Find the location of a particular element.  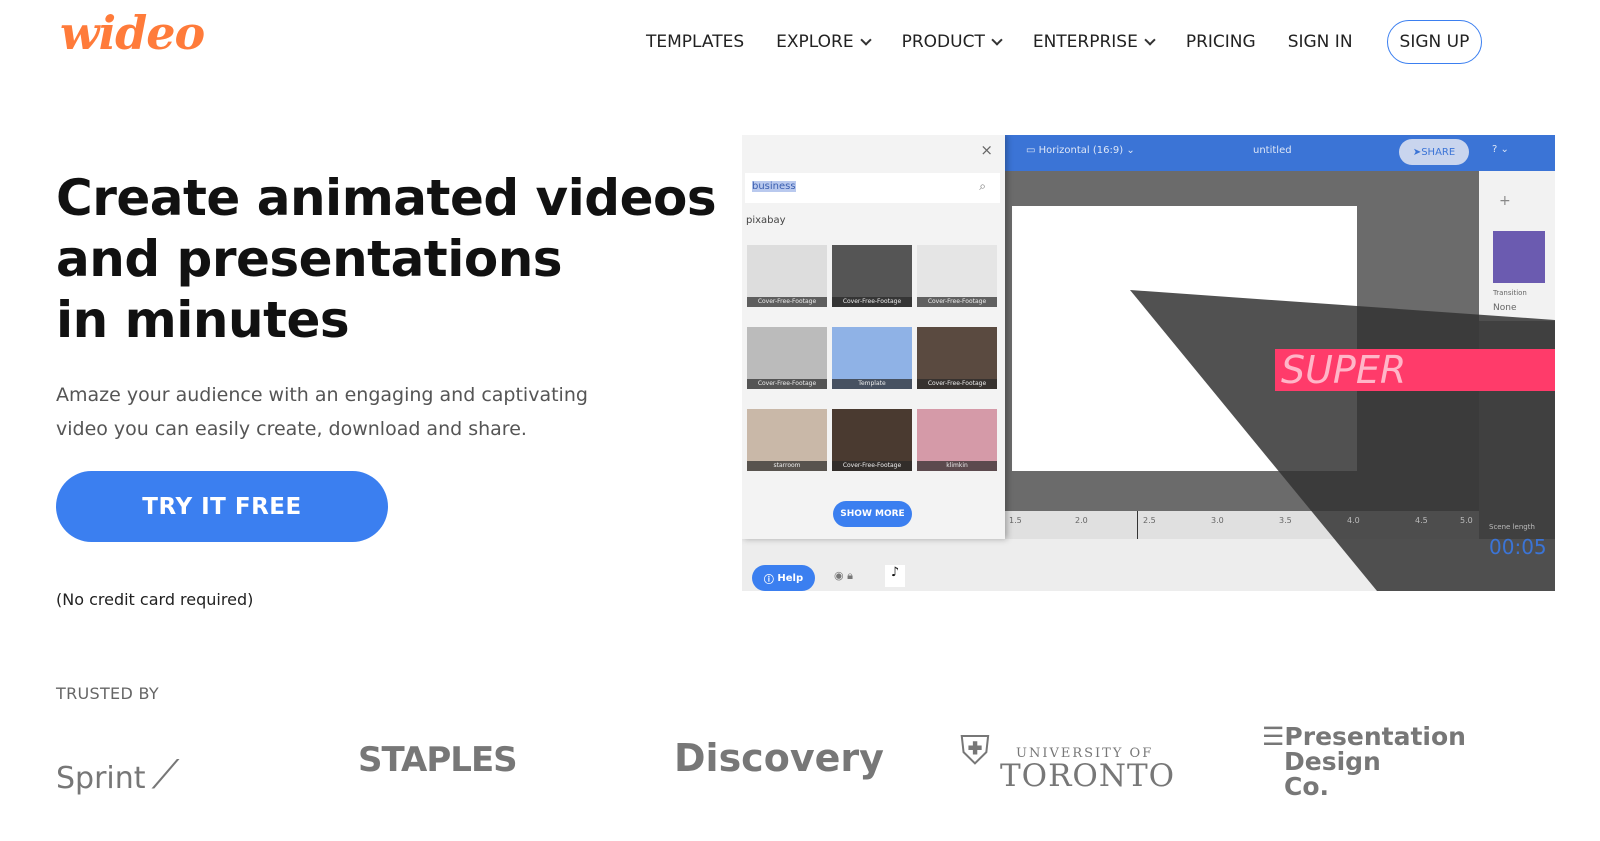

transition-label: Transition is located at coordinates (1510, 293).